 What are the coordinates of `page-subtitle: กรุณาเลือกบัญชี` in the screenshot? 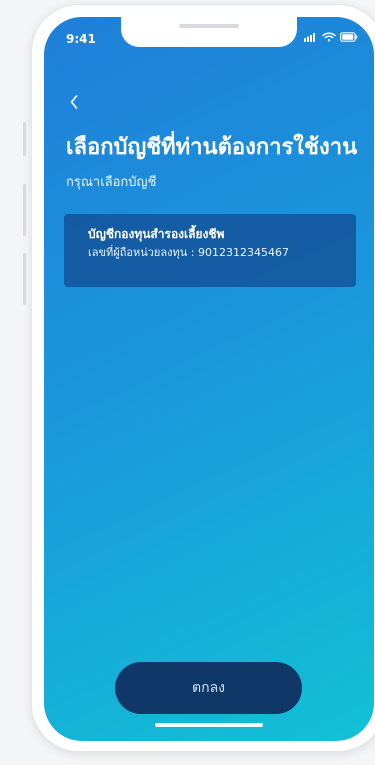 It's located at (111, 182).